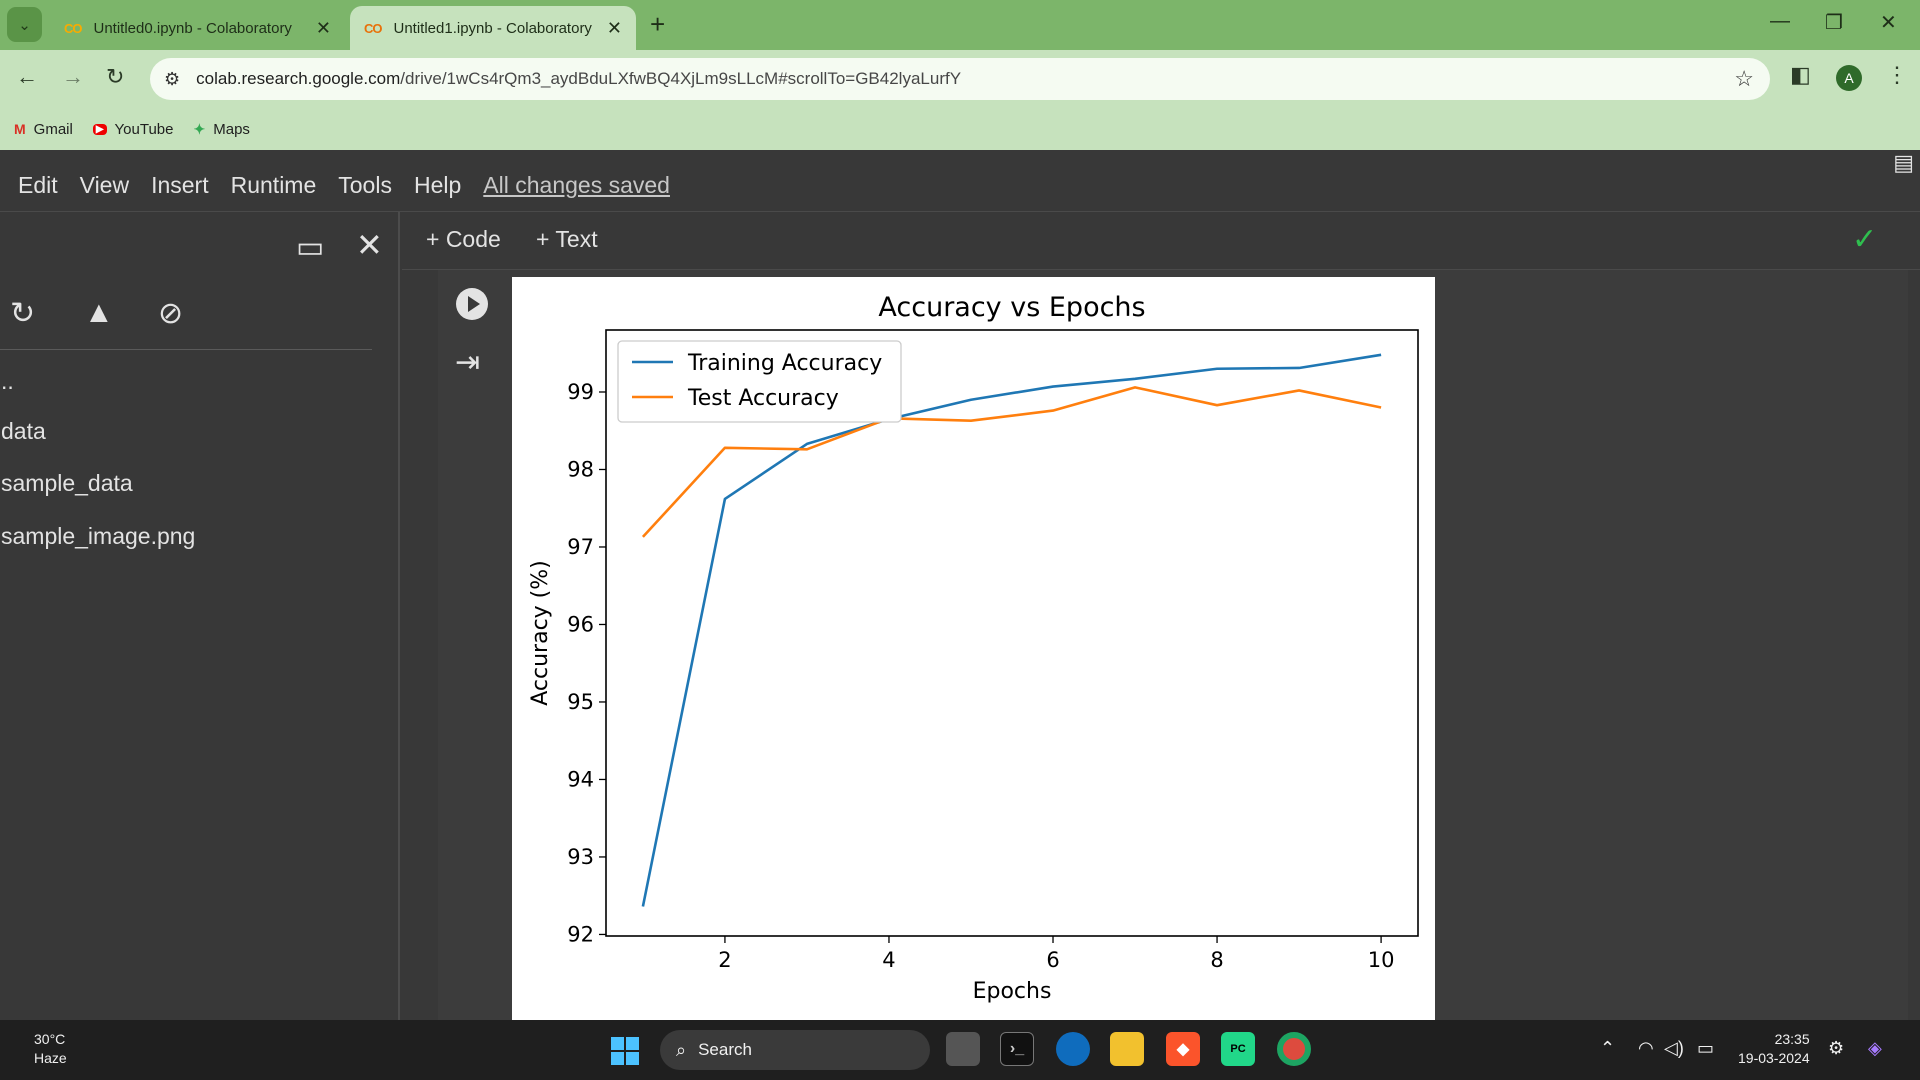  Describe the element at coordinates (963, 1049) in the screenshot. I see `task-view-icon` at that location.